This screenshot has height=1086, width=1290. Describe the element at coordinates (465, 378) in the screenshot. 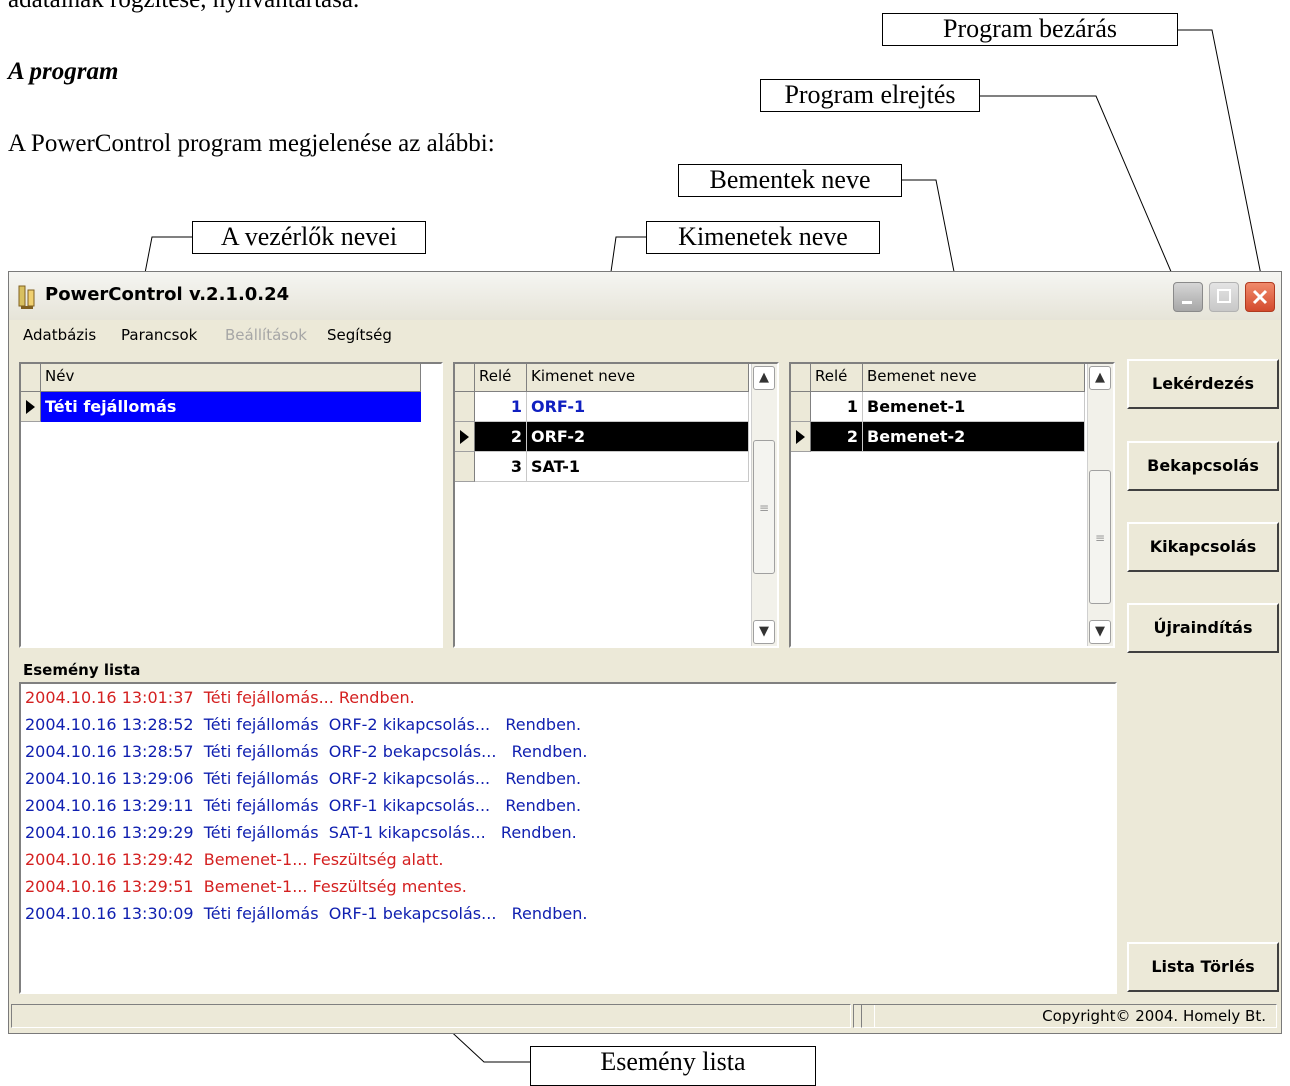

I see `outputs-header-indicator` at that location.